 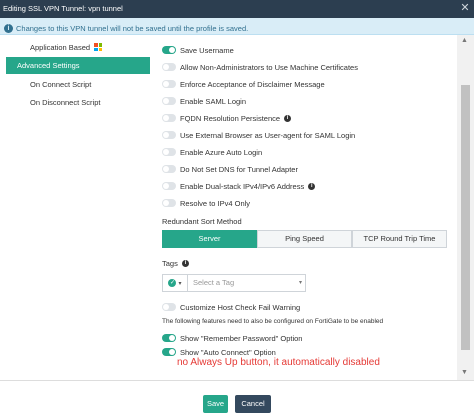 I want to click on setting-label: Resolve to IPv4 Only, so click(x=215, y=203).